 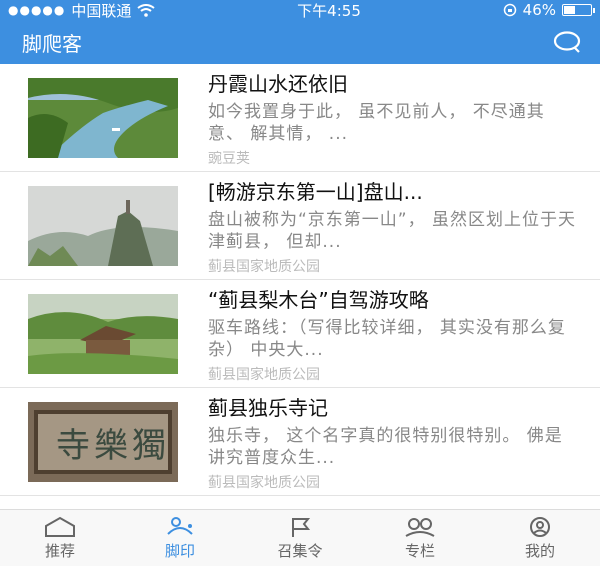 What do you see at coordinates (420, 538) in the screenshot?
I see `tab-column: 专栏` at bounding box center [420, 538].